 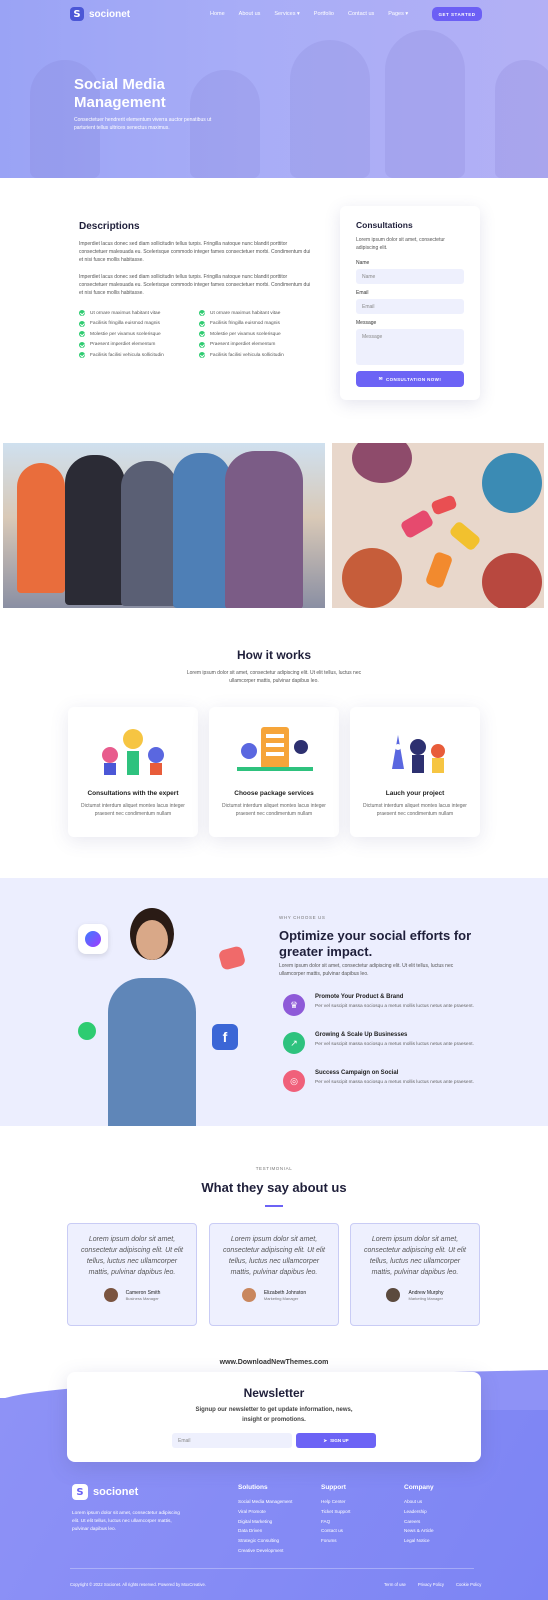 I want to click on check-item: Facilisis fringilla euismod magnis, so click(x=139, y=323).